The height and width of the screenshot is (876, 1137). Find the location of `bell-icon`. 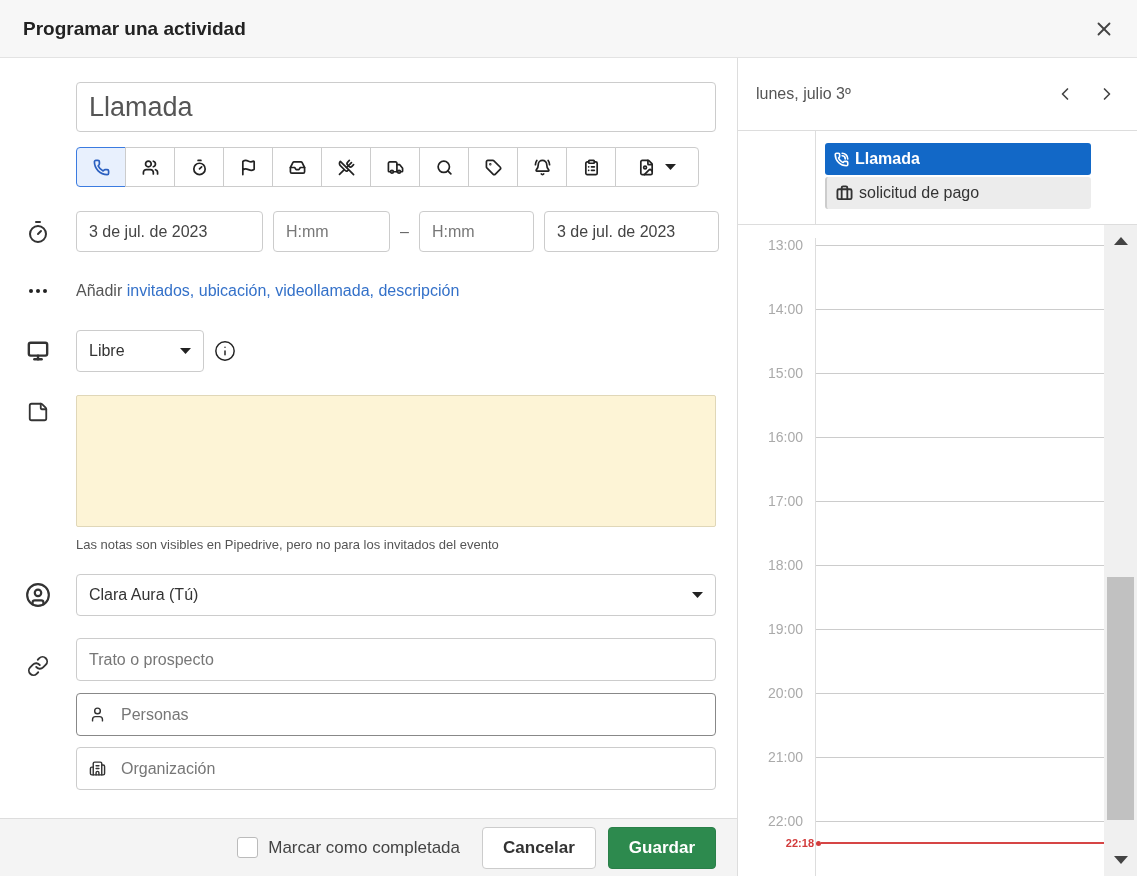

bell-icon is located at coordinates (542, 167).